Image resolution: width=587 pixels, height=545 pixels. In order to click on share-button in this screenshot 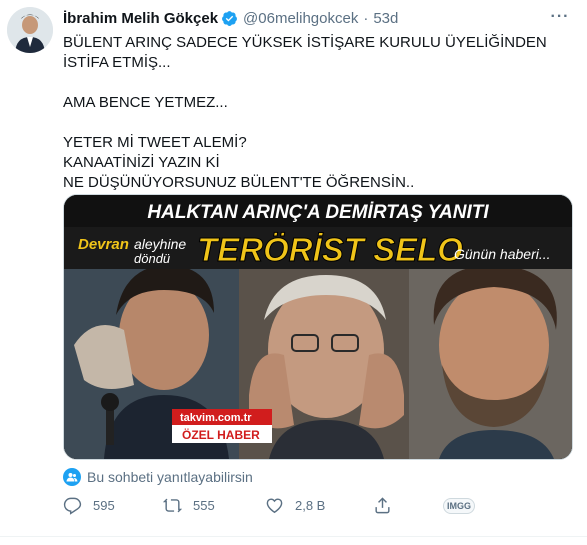, I will do `click(388, 505)`.